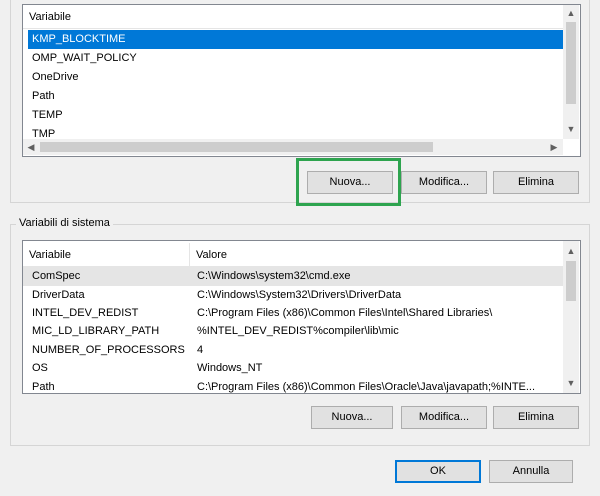 The image size is (600, 496). I want to click on system-variables-label: Variabili di sistema, so click(64, 223).